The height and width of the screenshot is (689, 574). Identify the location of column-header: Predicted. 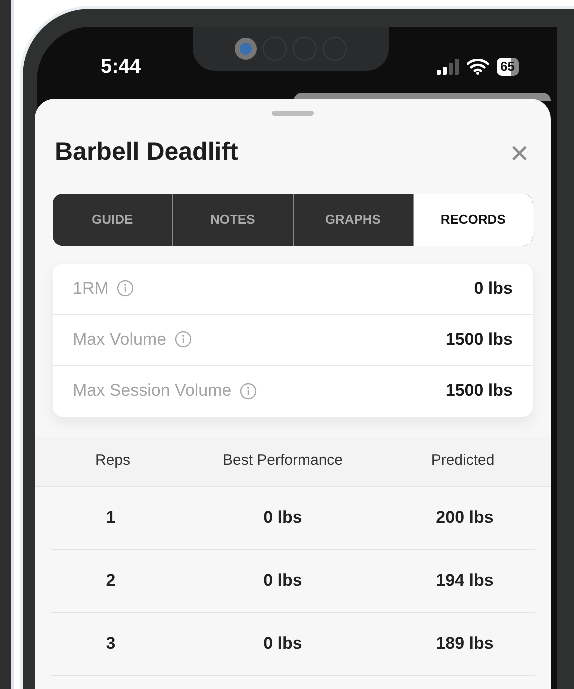
(463, 460).